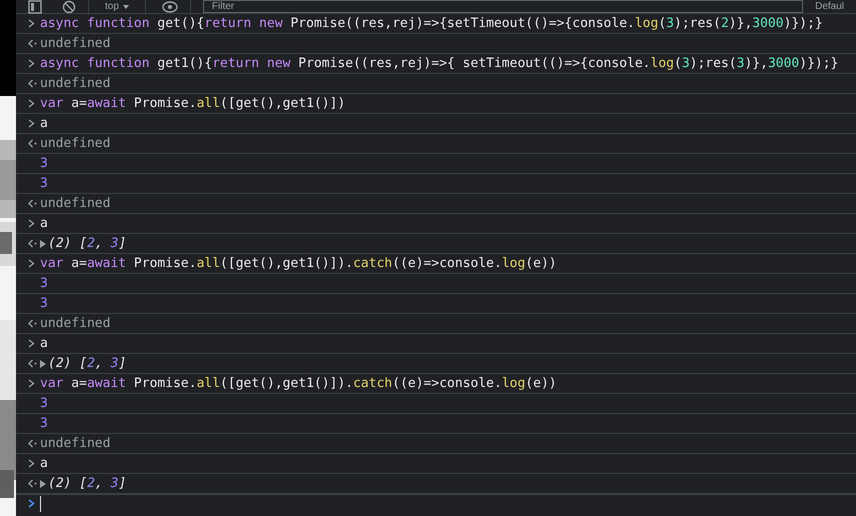  What do you see at coordinates (829, 6) in the screenshot?
I see `log-levels-dropdown: Defaul` at bounding box center [829, 6].